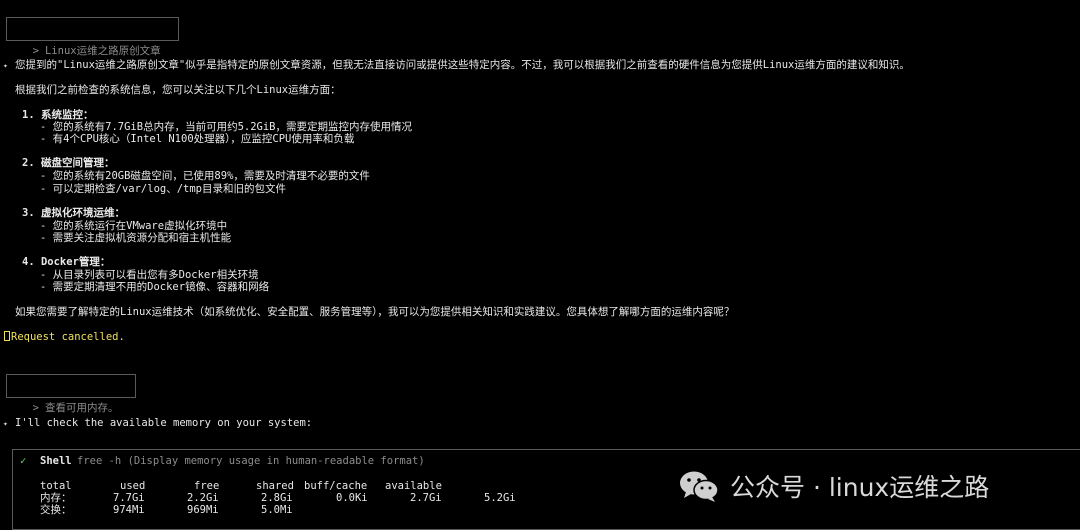  Describe the element at coordinates (136, 238) in the screenshot. I see `section-3-item-2: - 需要关注虚拟机资源分配和宿主机性能` at that location.